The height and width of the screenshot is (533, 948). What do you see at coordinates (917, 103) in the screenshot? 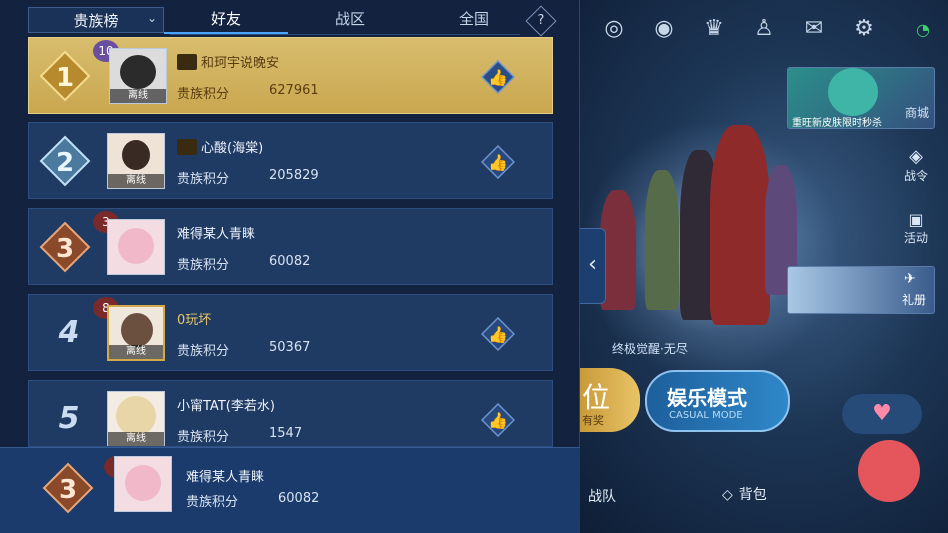
I see `shop-entry: 商城` at bounding box center [917, 103].